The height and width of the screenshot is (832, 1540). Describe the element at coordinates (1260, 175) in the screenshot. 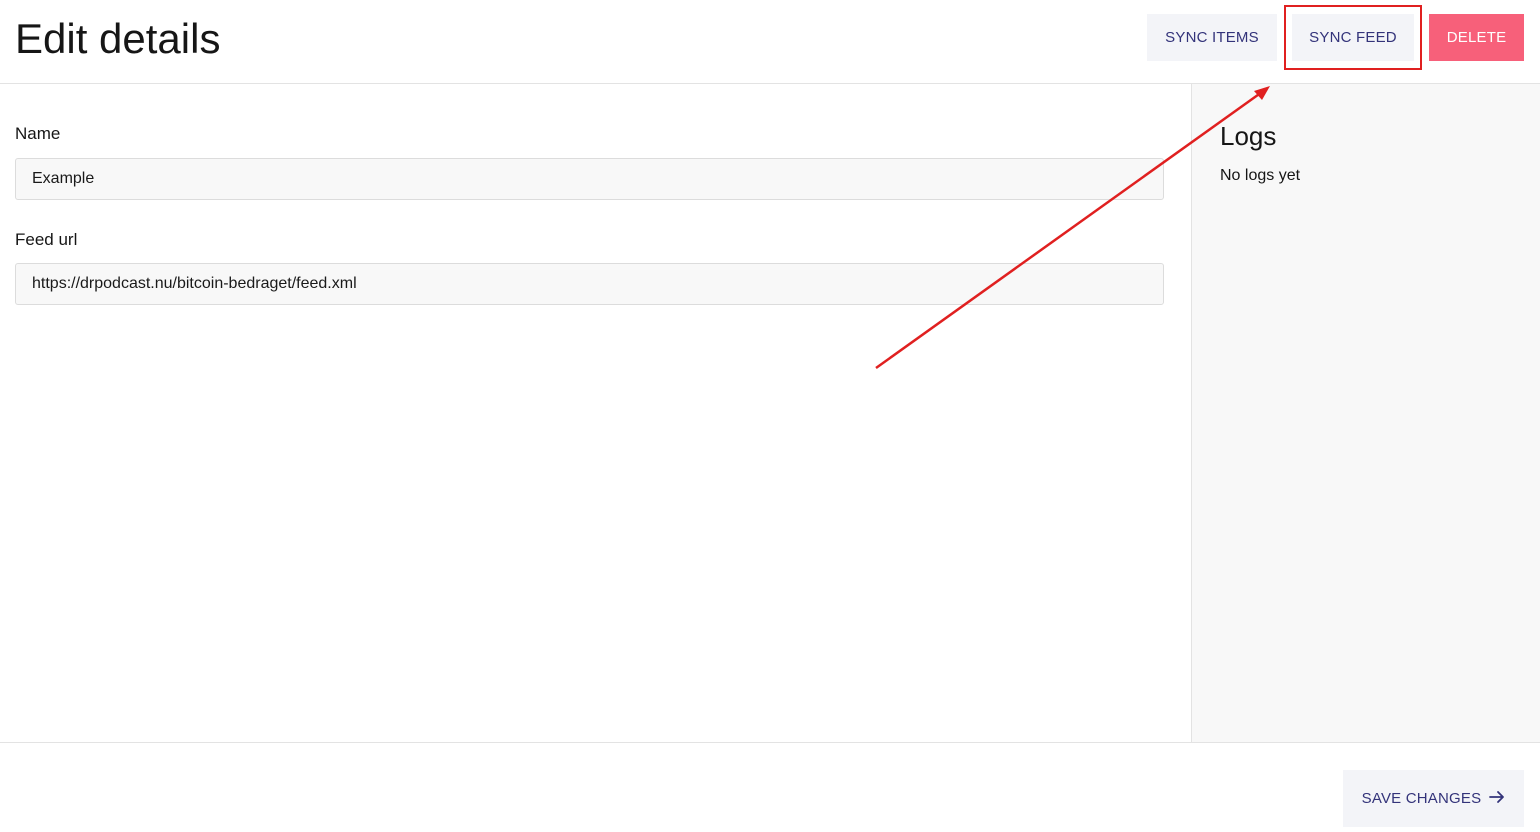

I see `logs-empty-text: No logs yet` at that location.